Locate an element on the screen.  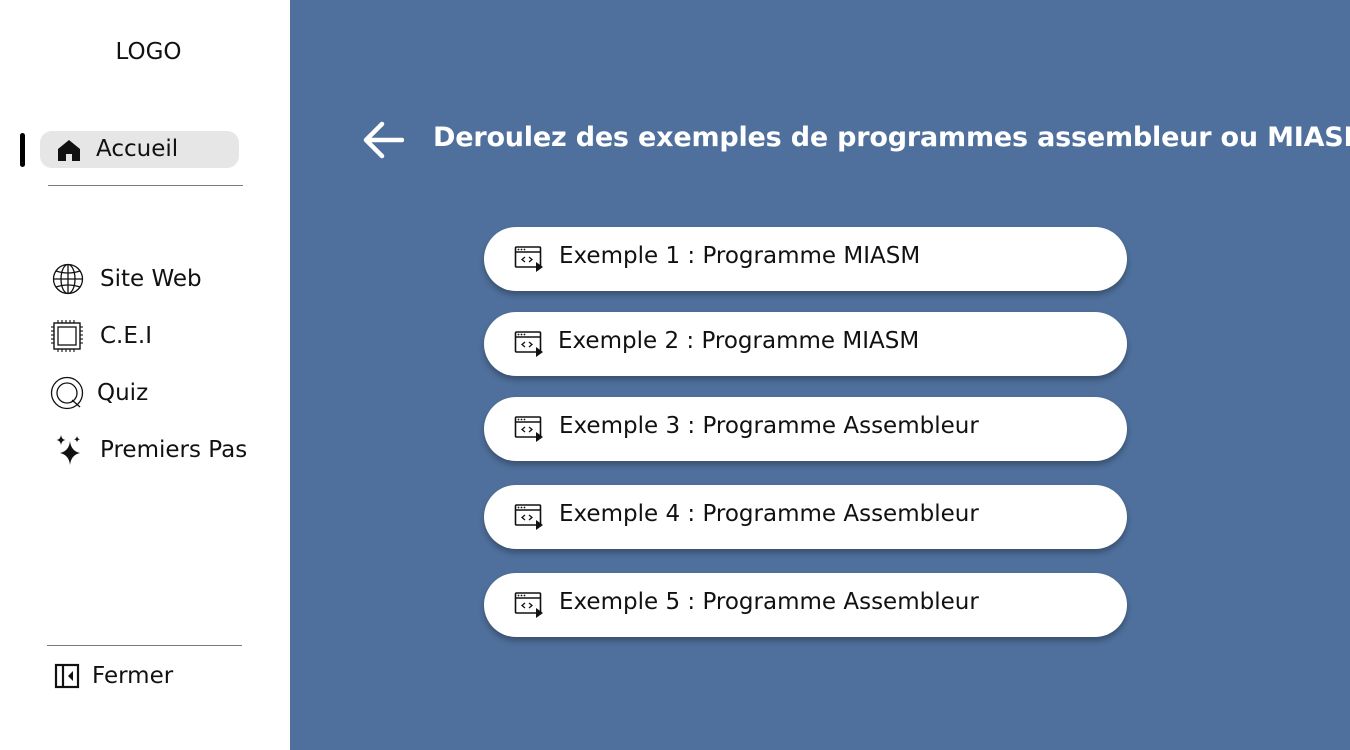
example-label: Exemple 3 : Programme Assembleur is located at coordinates (769, 426).